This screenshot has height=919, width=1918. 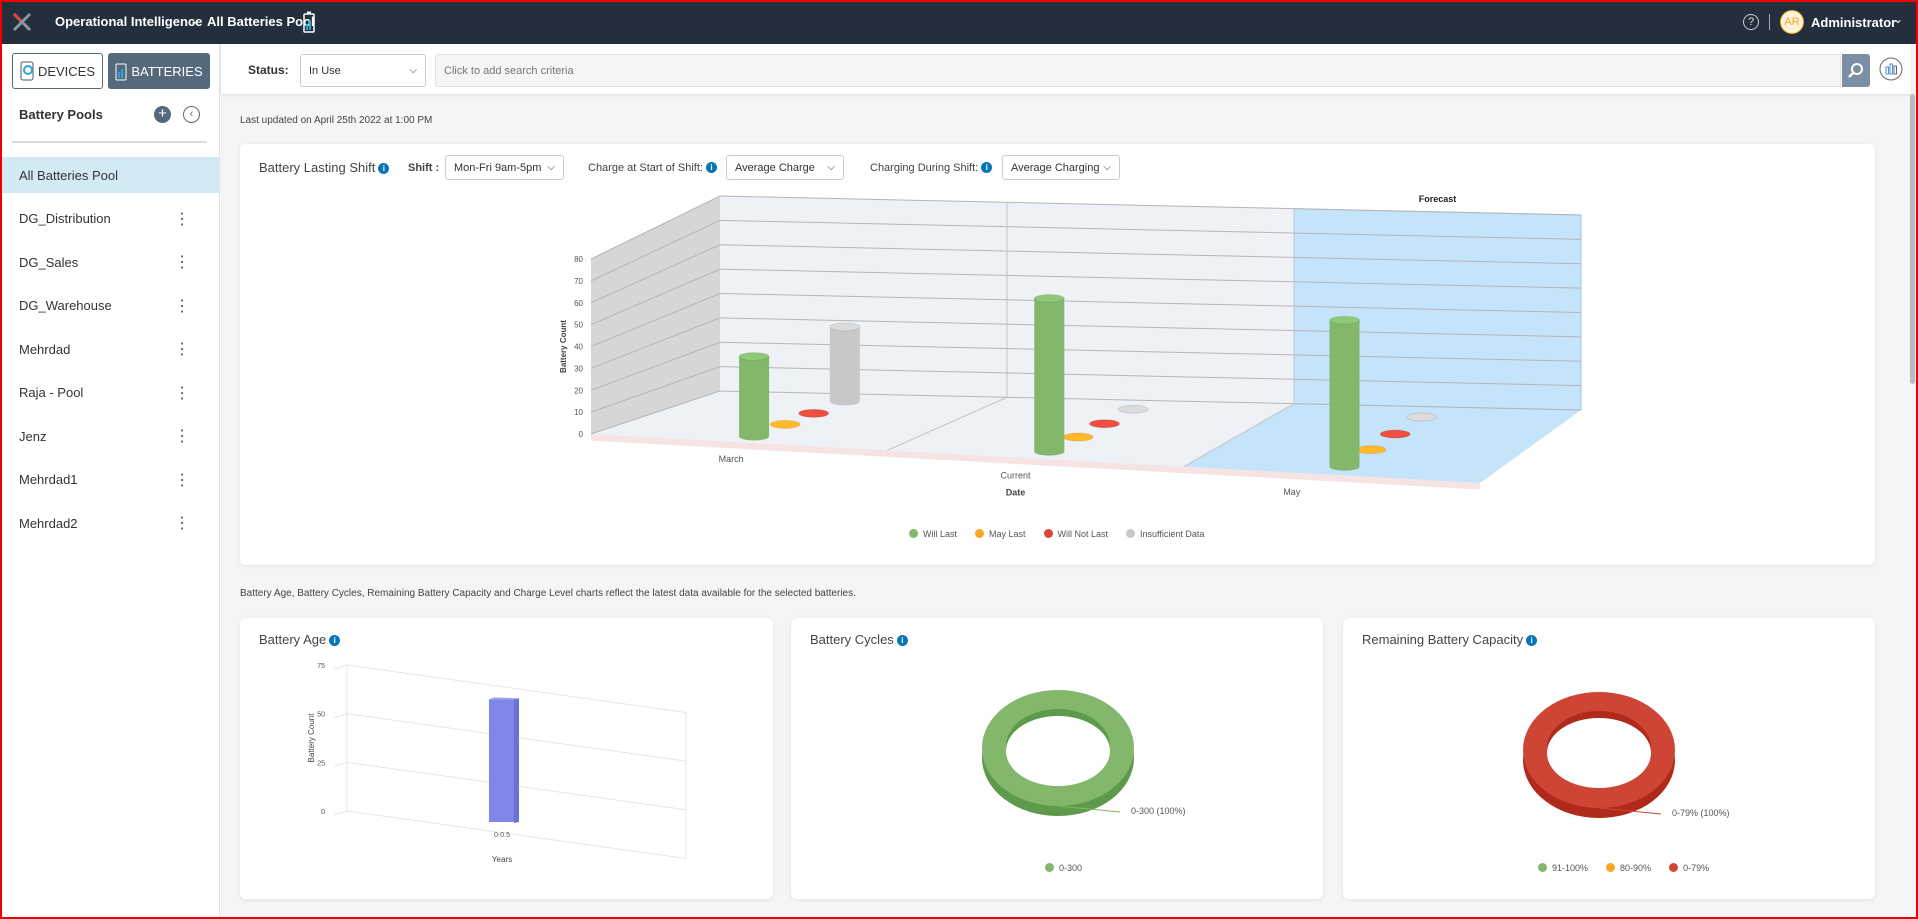 I want to click on legend-item: Will Last, so click(x=933, y=534).